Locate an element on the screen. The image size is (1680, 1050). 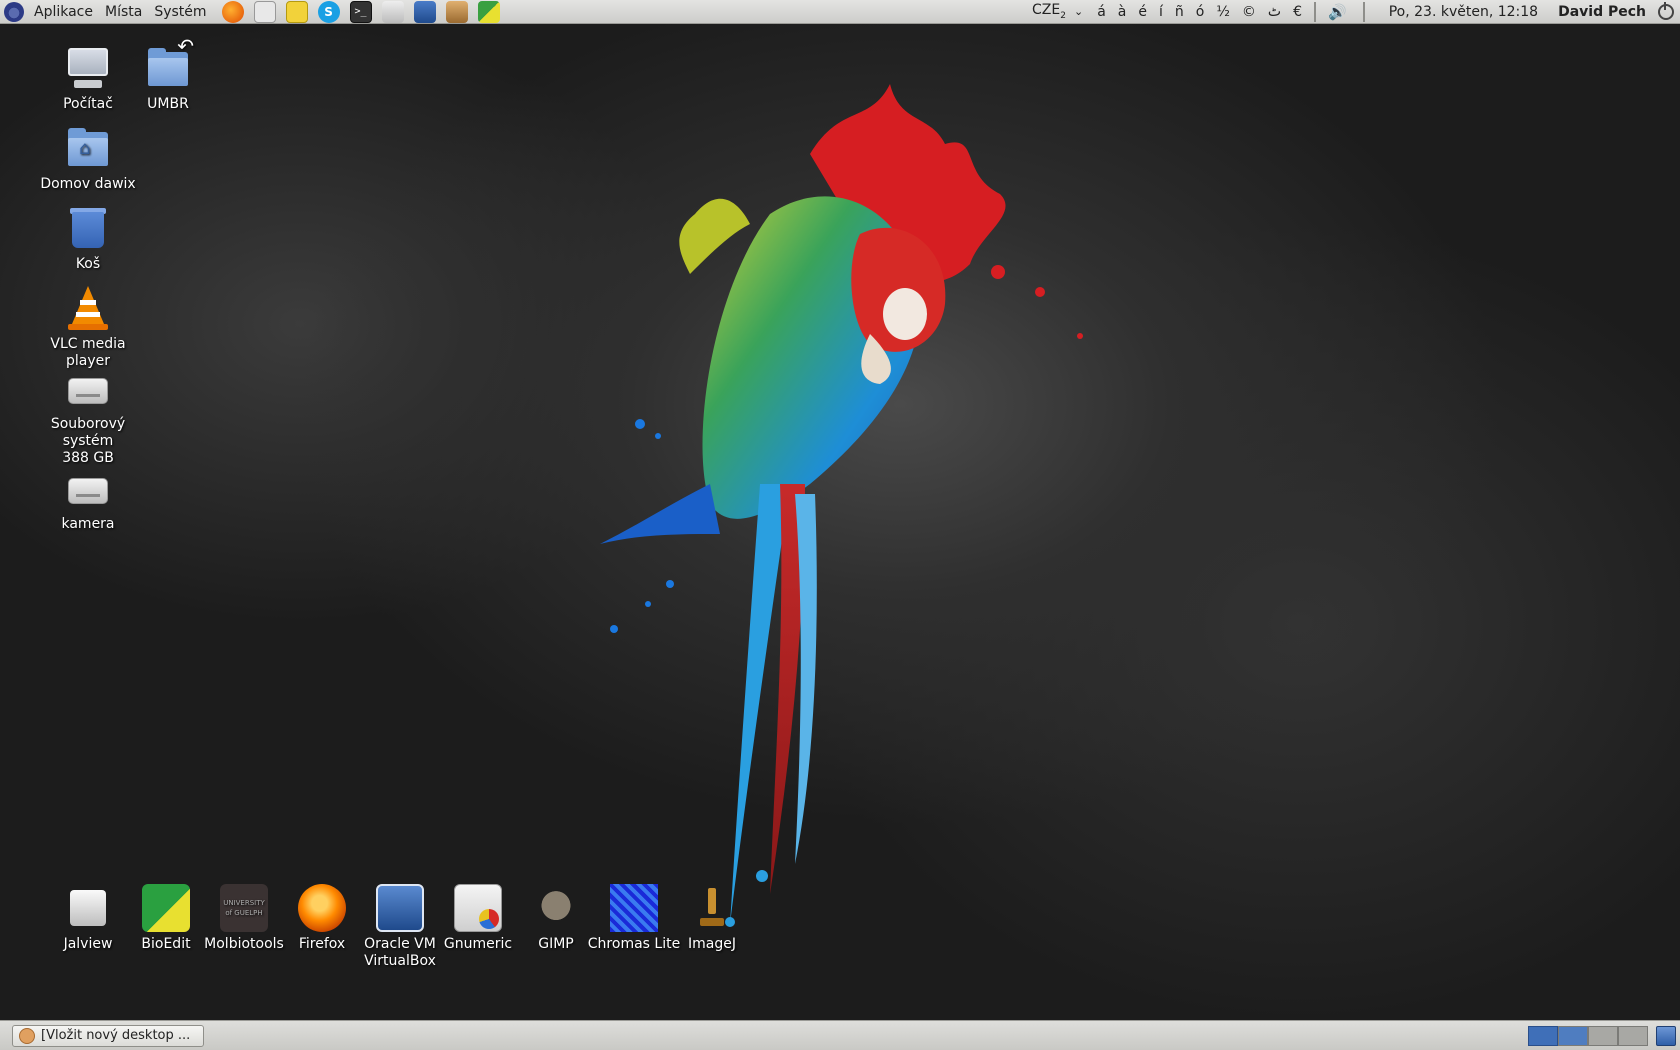
desktop-icon-label-2: VirtualBox is located at coordinates (400, 961).